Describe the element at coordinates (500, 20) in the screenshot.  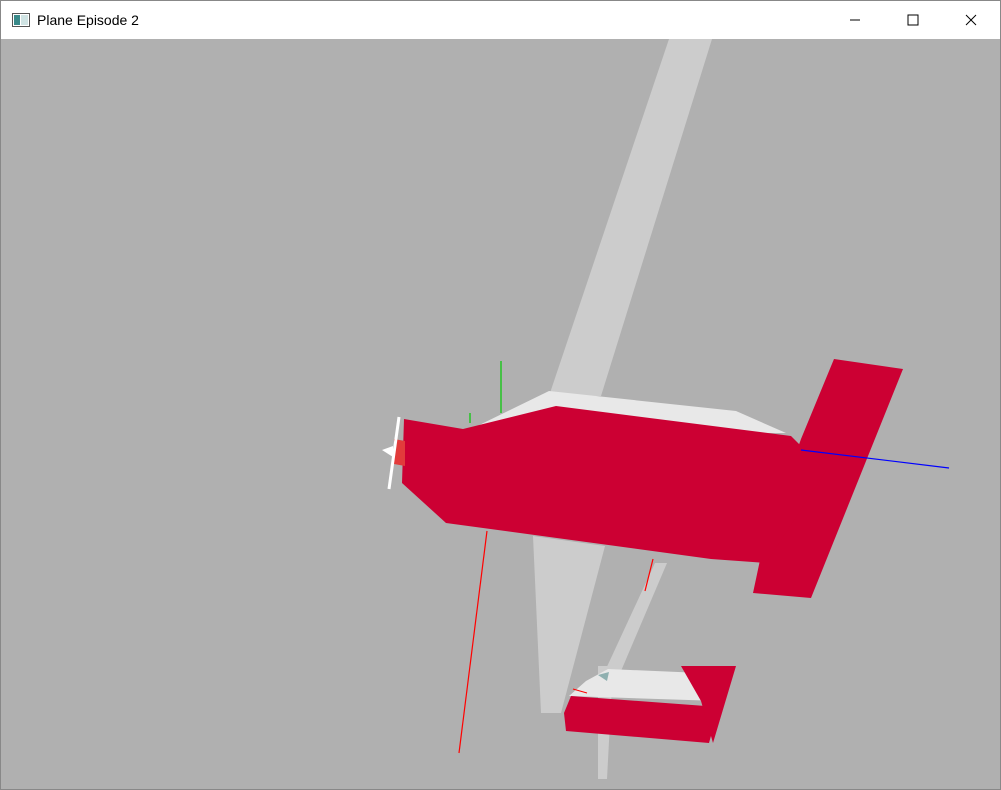
I see `title-bar: Plane Episode 2` at that location.